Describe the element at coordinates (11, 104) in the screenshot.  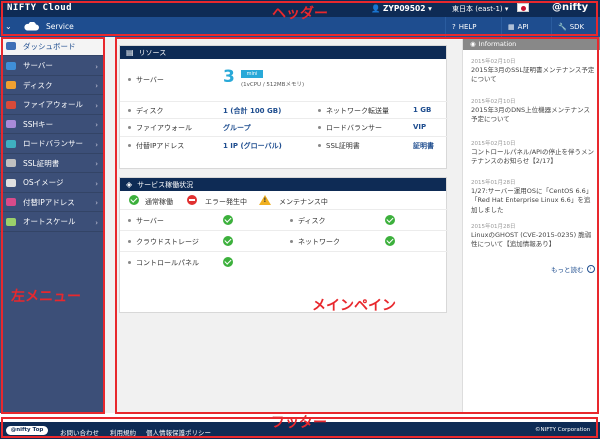
I see `firewall-icon` at that location.